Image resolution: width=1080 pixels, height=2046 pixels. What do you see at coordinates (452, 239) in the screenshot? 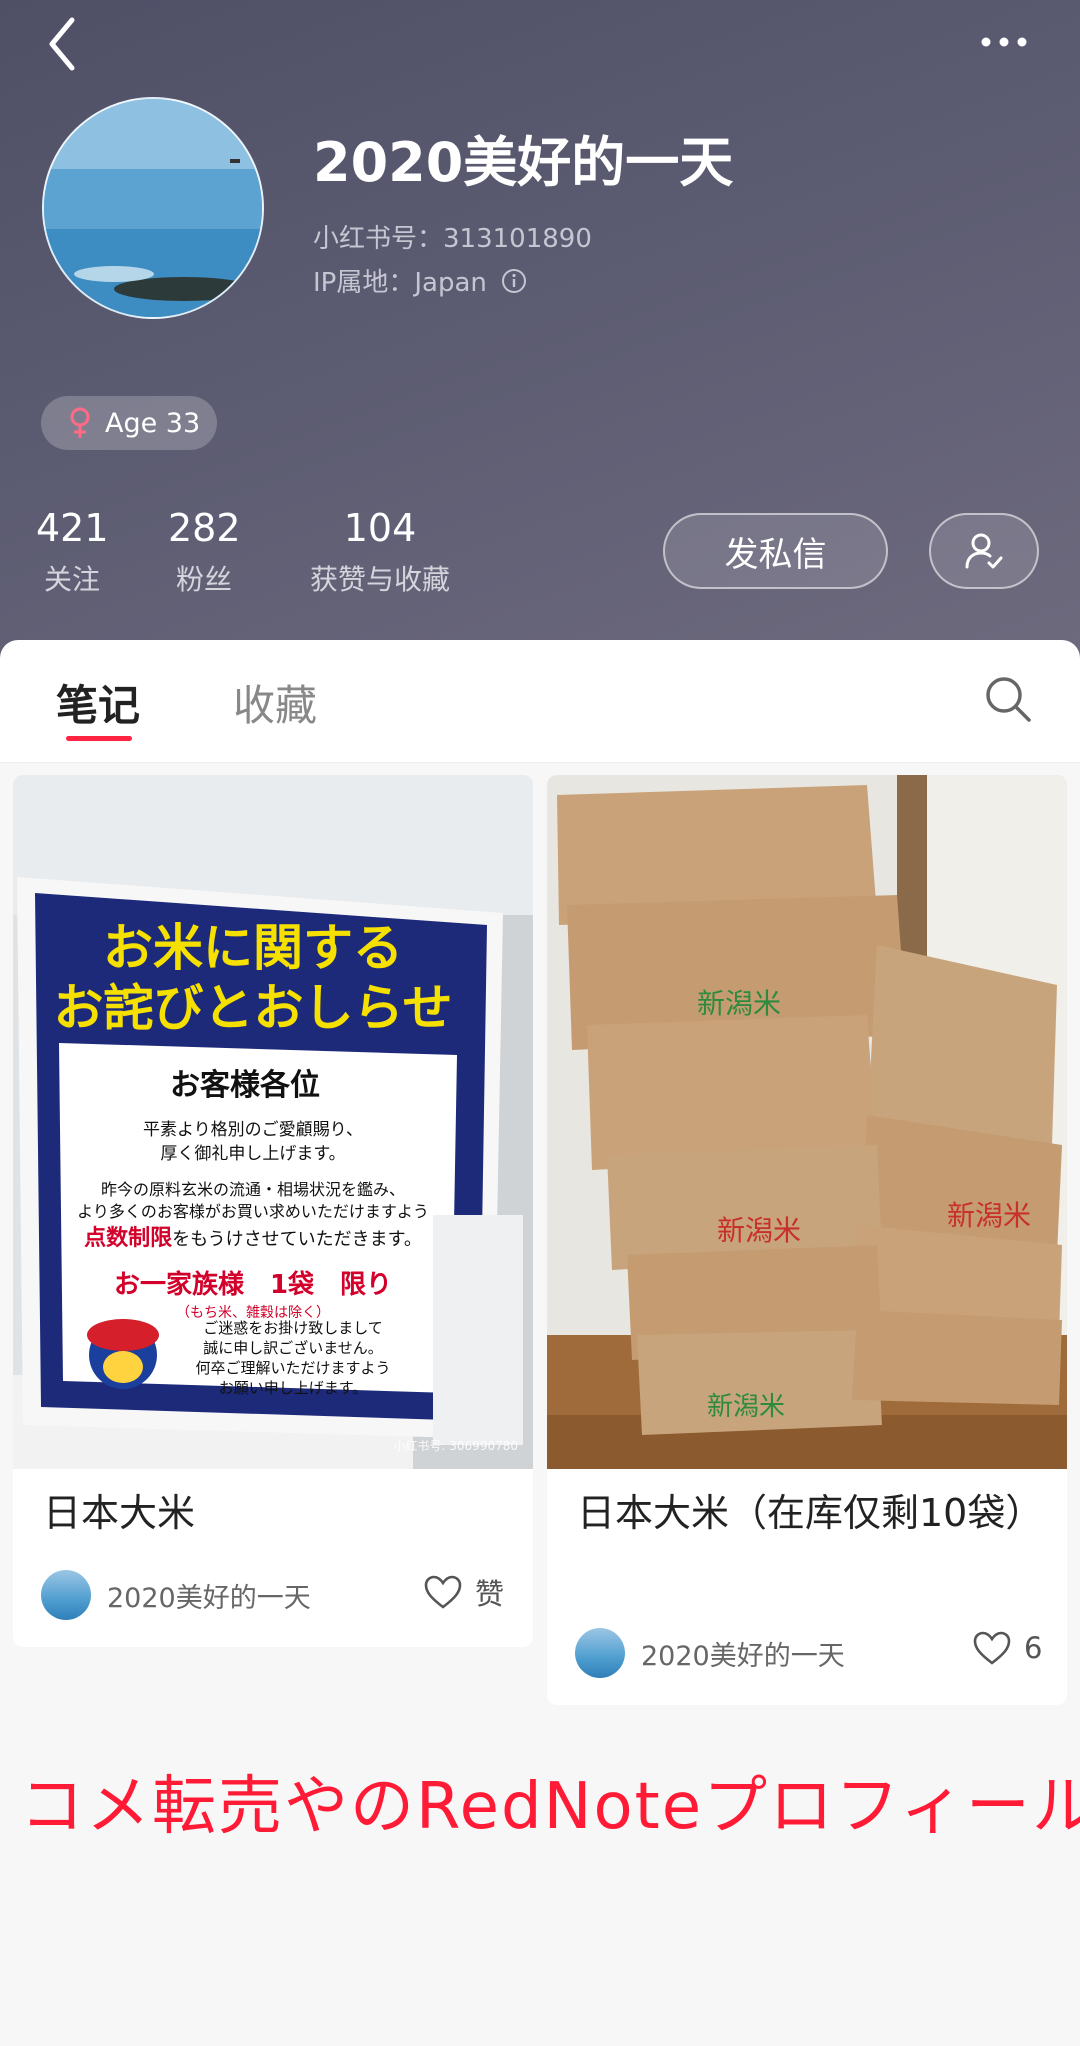
I see `redbook-id: 小红书号：313101890` at bounding box center [452, 239].